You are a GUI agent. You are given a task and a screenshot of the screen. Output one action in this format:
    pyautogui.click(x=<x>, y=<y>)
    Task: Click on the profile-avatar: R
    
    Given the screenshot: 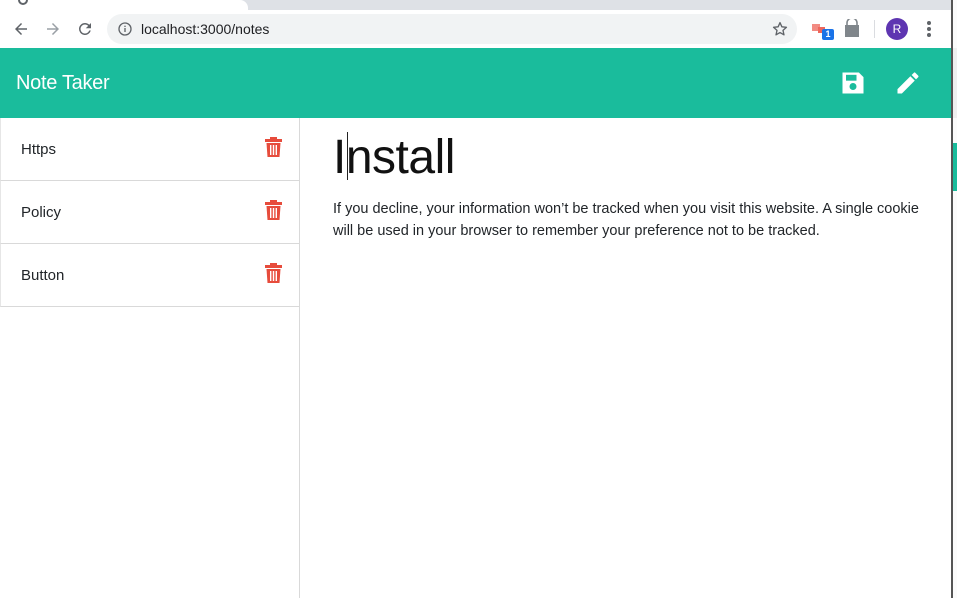 What is the action you would take?
    pyautogui.click(x=897, y=29)
    